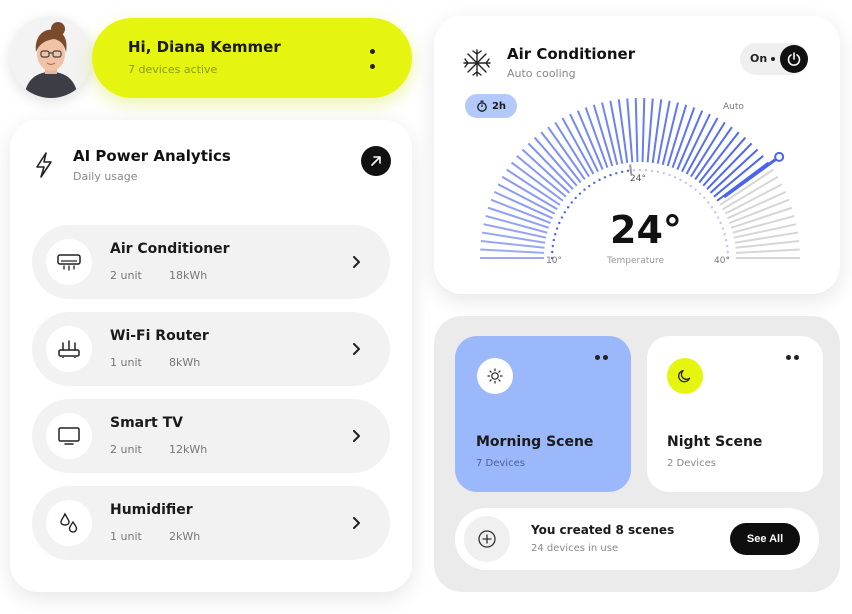 This screenshot has height=614, width=852. What do you see at coordinates (535, 442) in the screenshot?
I see `scene-name: Morning Scene` at bounding box center [535, 442].